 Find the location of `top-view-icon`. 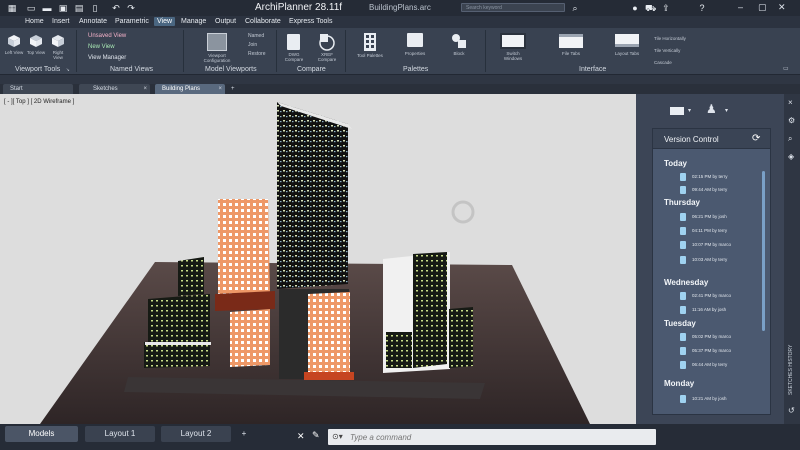

top-view-icon is located at coordinates (36, 41).